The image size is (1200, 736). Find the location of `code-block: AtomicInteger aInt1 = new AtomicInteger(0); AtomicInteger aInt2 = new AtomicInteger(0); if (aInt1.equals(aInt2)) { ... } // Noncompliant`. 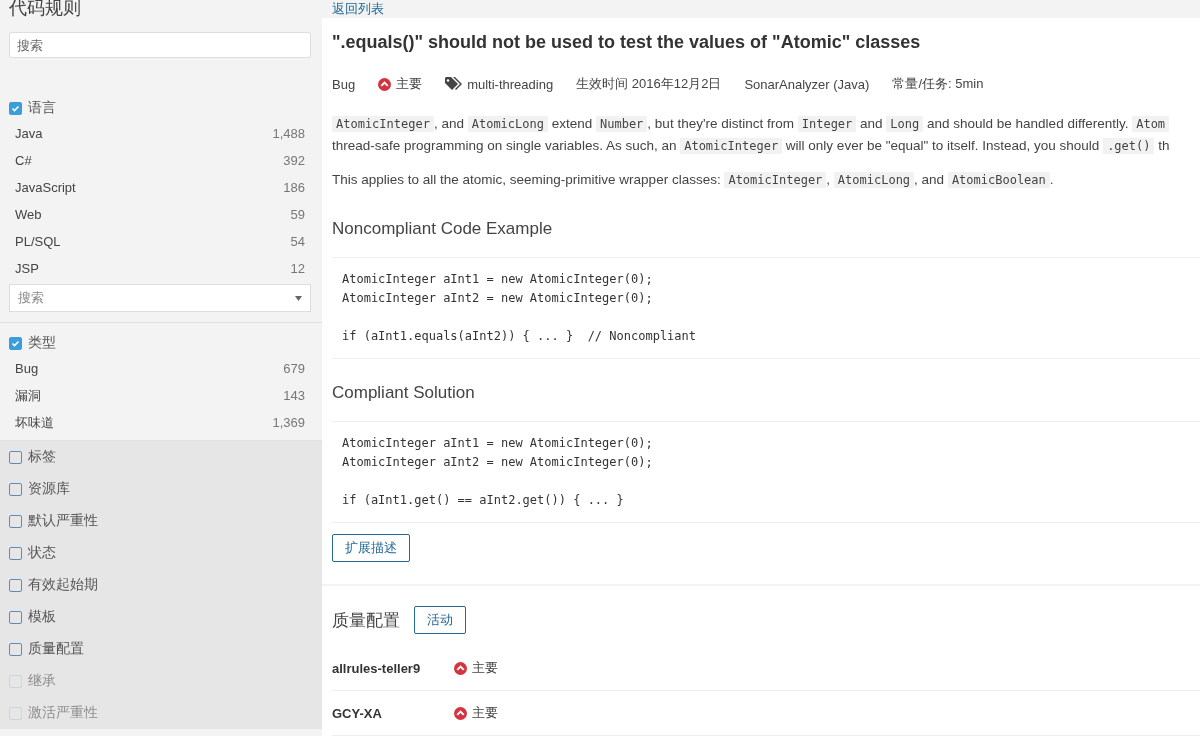

code-block: AtomicInteger aInt1 = new AtomicInteger(0); AtomicInteger aInt2 = new AtomicInteger(0); if (aInt1.equals(aInt2)) { ... } // Noncompliant is located at coordinates (766, 308).